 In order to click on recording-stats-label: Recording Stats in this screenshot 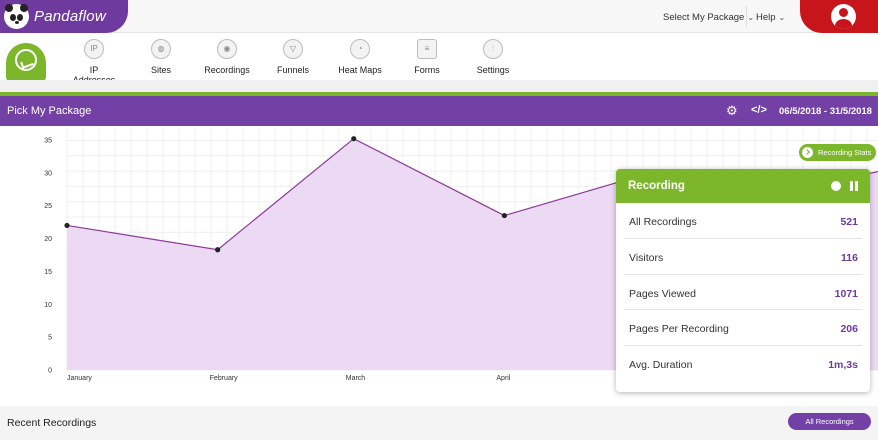, I will do `click(845, 152)`.